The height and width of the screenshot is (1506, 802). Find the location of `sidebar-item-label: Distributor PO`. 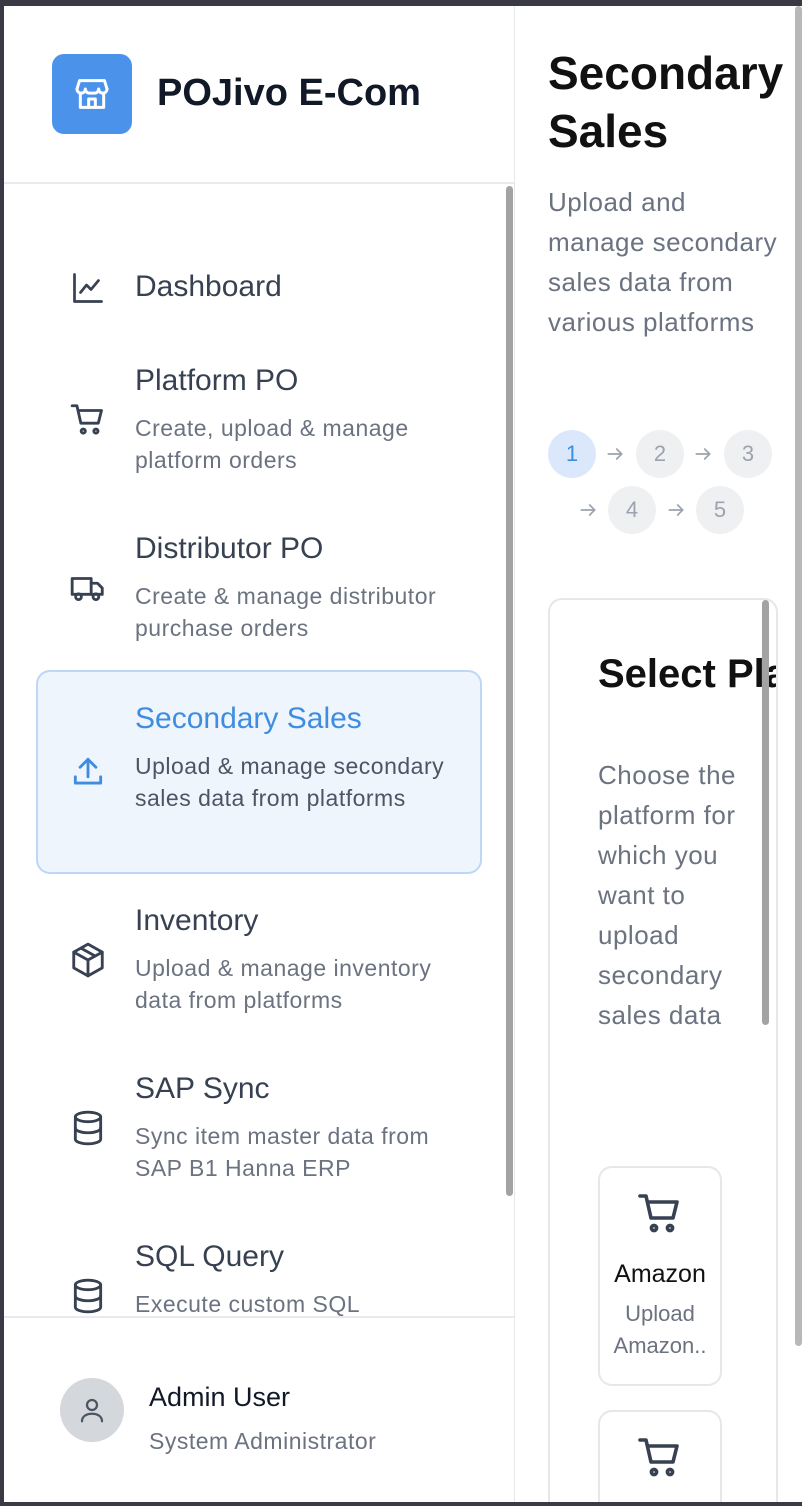

sidebar-item-label: Distributor PO is located at coordinates (229, 548).